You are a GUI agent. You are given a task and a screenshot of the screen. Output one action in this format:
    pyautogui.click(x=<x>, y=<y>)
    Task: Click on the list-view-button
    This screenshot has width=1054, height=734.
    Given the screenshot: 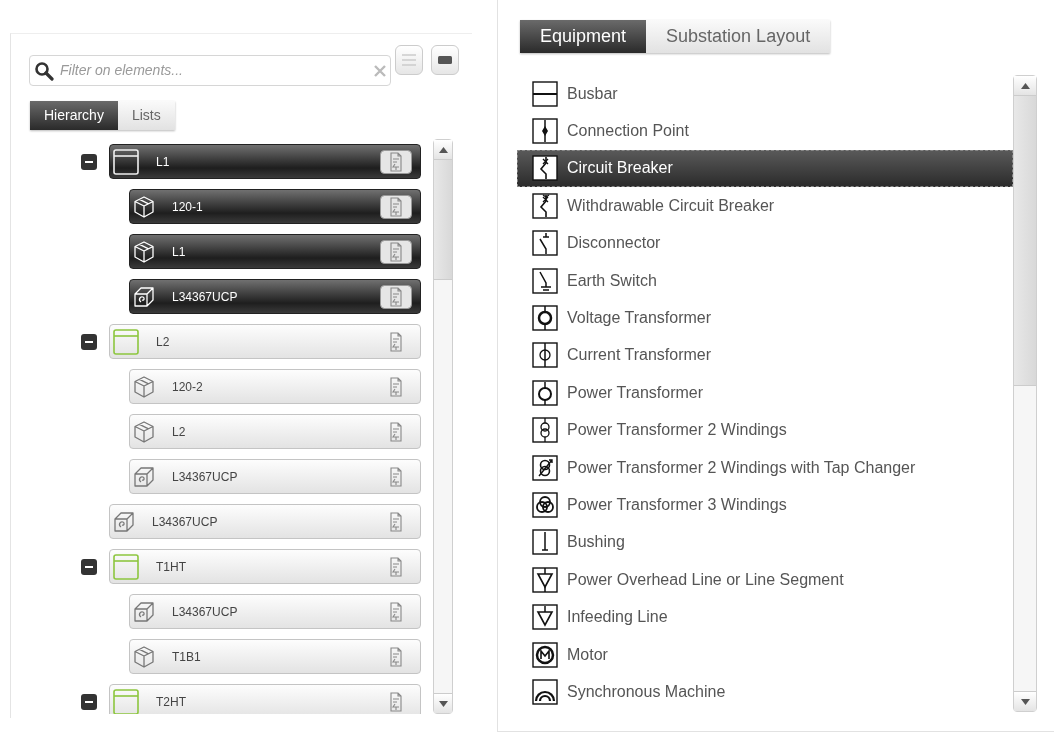 What is the action you would take?
    pyautogui.click(x=409, y=60)
    